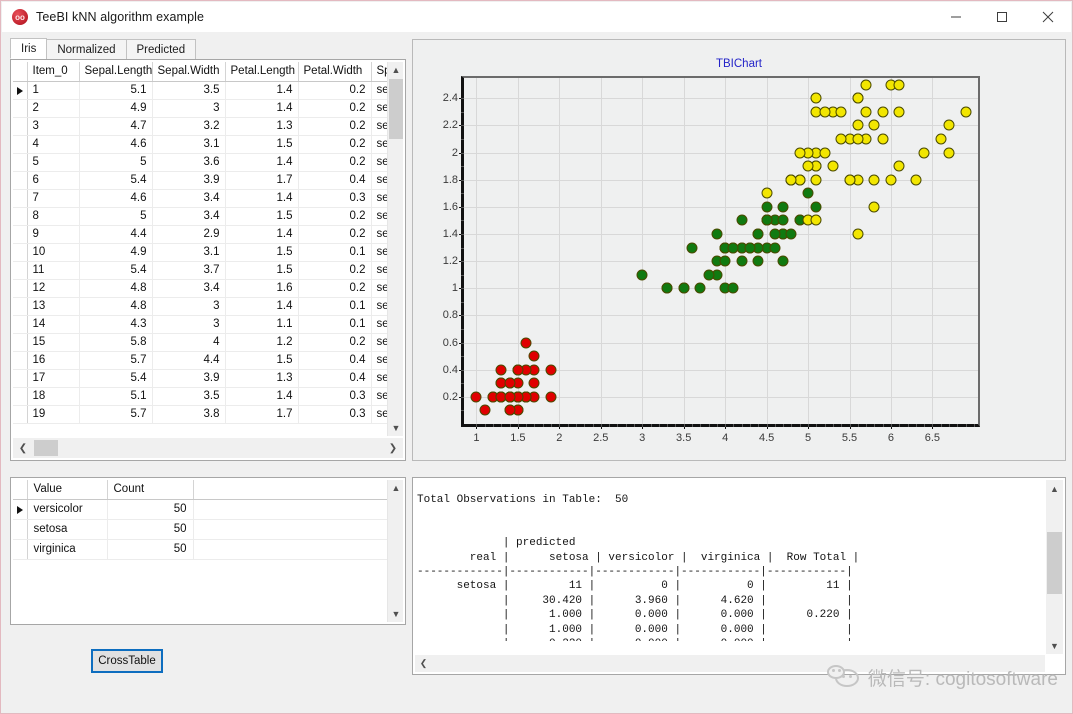 The width and height of the screenshot is (1073, 714). Describe the element at coordinates (189, 324) in the screenshot. I see `cell-sepal-width: 3` at that location.